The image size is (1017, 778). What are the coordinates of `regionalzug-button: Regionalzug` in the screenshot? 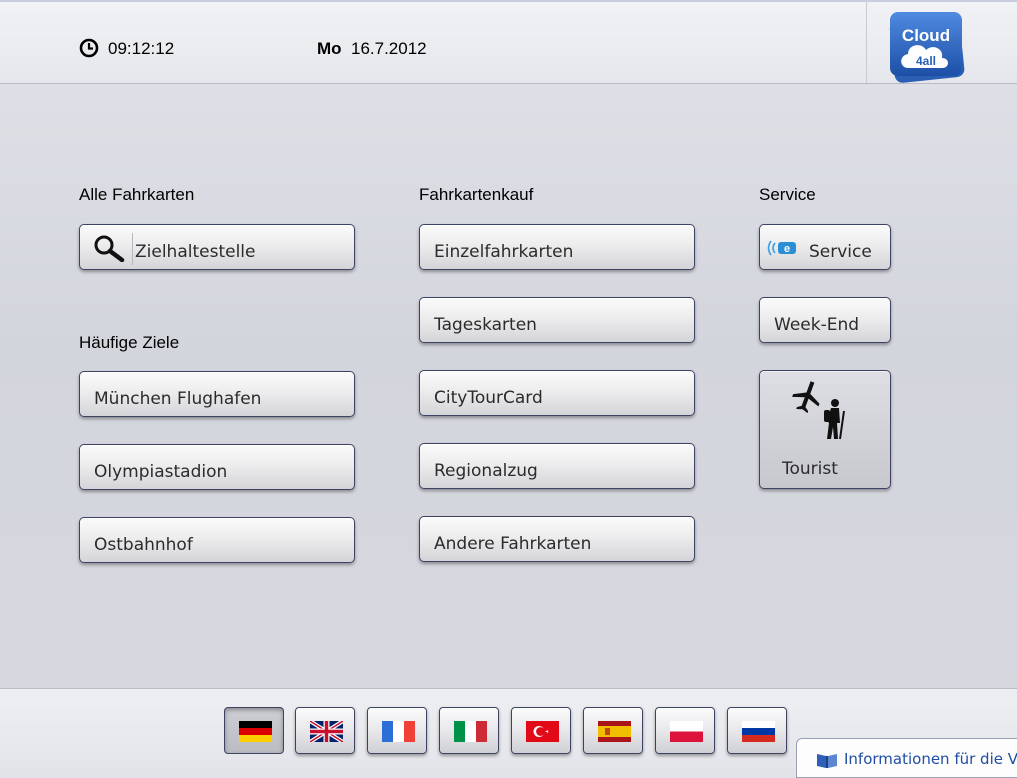 It's located at (557, 466).